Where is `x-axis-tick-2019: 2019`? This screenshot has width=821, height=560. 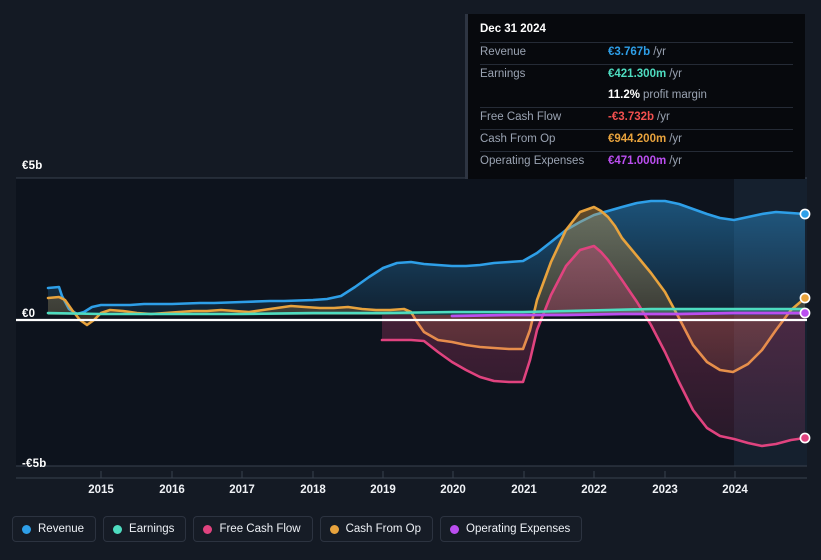
x-axis-tick-2019: 2019 is located at coordinates (383, 490).